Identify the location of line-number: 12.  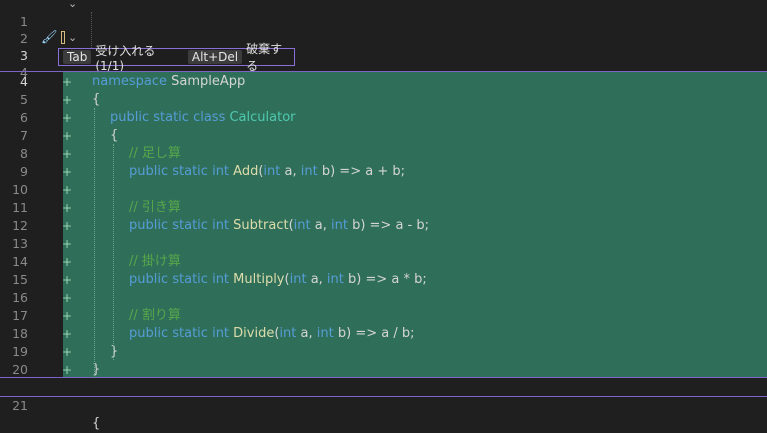
(20, 225).